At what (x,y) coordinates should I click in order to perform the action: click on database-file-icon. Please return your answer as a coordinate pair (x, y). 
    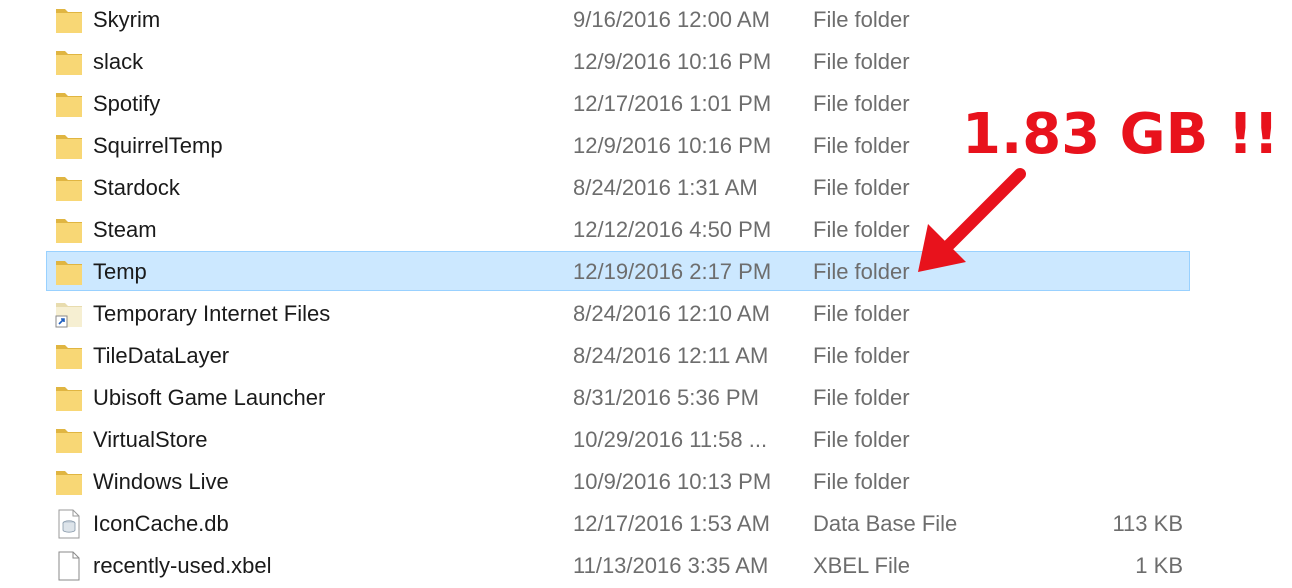
    Looking at the image, I should click on (69, 524).